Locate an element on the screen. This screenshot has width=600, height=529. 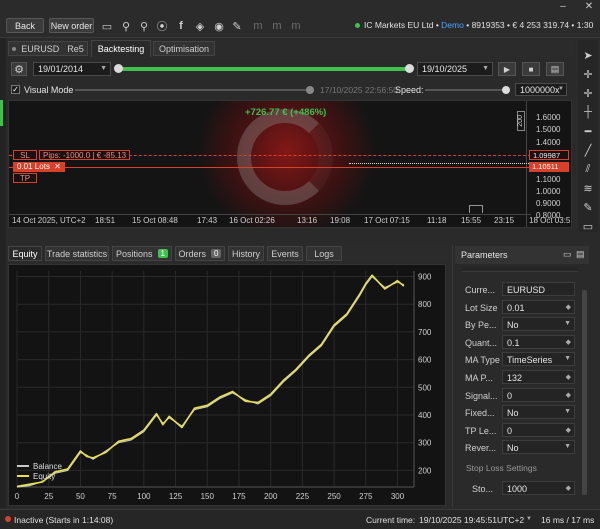
tab-backtesting: Backtesting is located at coordinates (121, 48).